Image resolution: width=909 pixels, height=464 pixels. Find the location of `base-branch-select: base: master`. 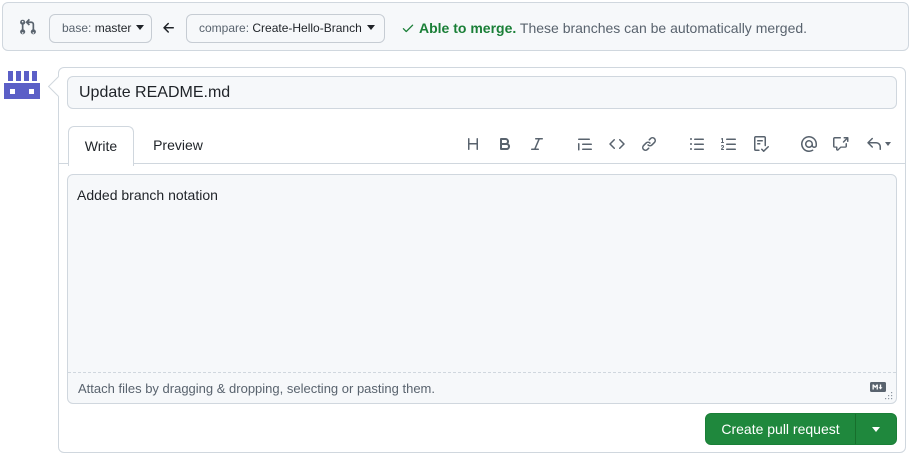

base-branch-select: base: master is located at coordinates (100, 28).